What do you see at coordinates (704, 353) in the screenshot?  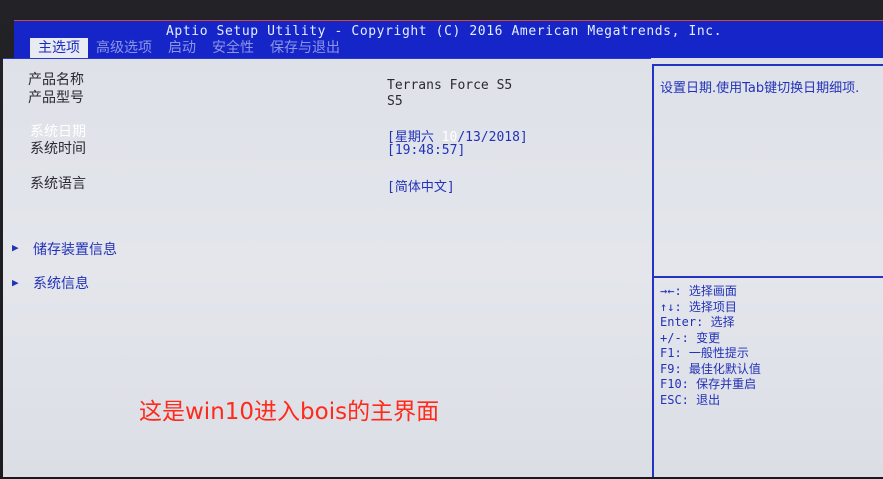 I see `key-hint: F1: 一般性提示` at bounding box center [704, 353].